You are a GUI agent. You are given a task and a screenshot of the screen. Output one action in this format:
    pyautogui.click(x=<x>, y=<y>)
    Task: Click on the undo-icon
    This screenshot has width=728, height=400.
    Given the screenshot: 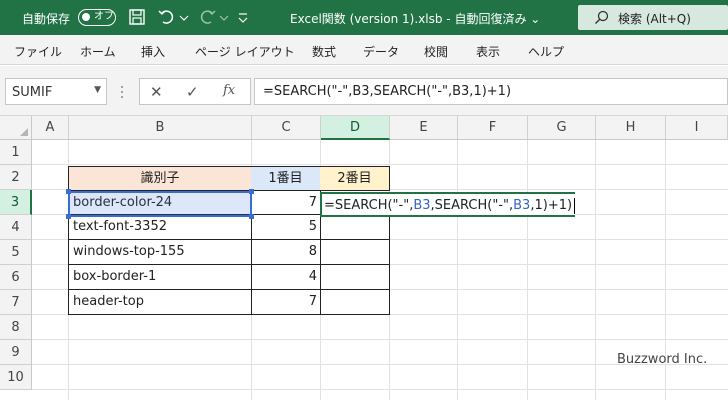 What is the action you would take?
    pyautogui.click(x=167, y=17)
    